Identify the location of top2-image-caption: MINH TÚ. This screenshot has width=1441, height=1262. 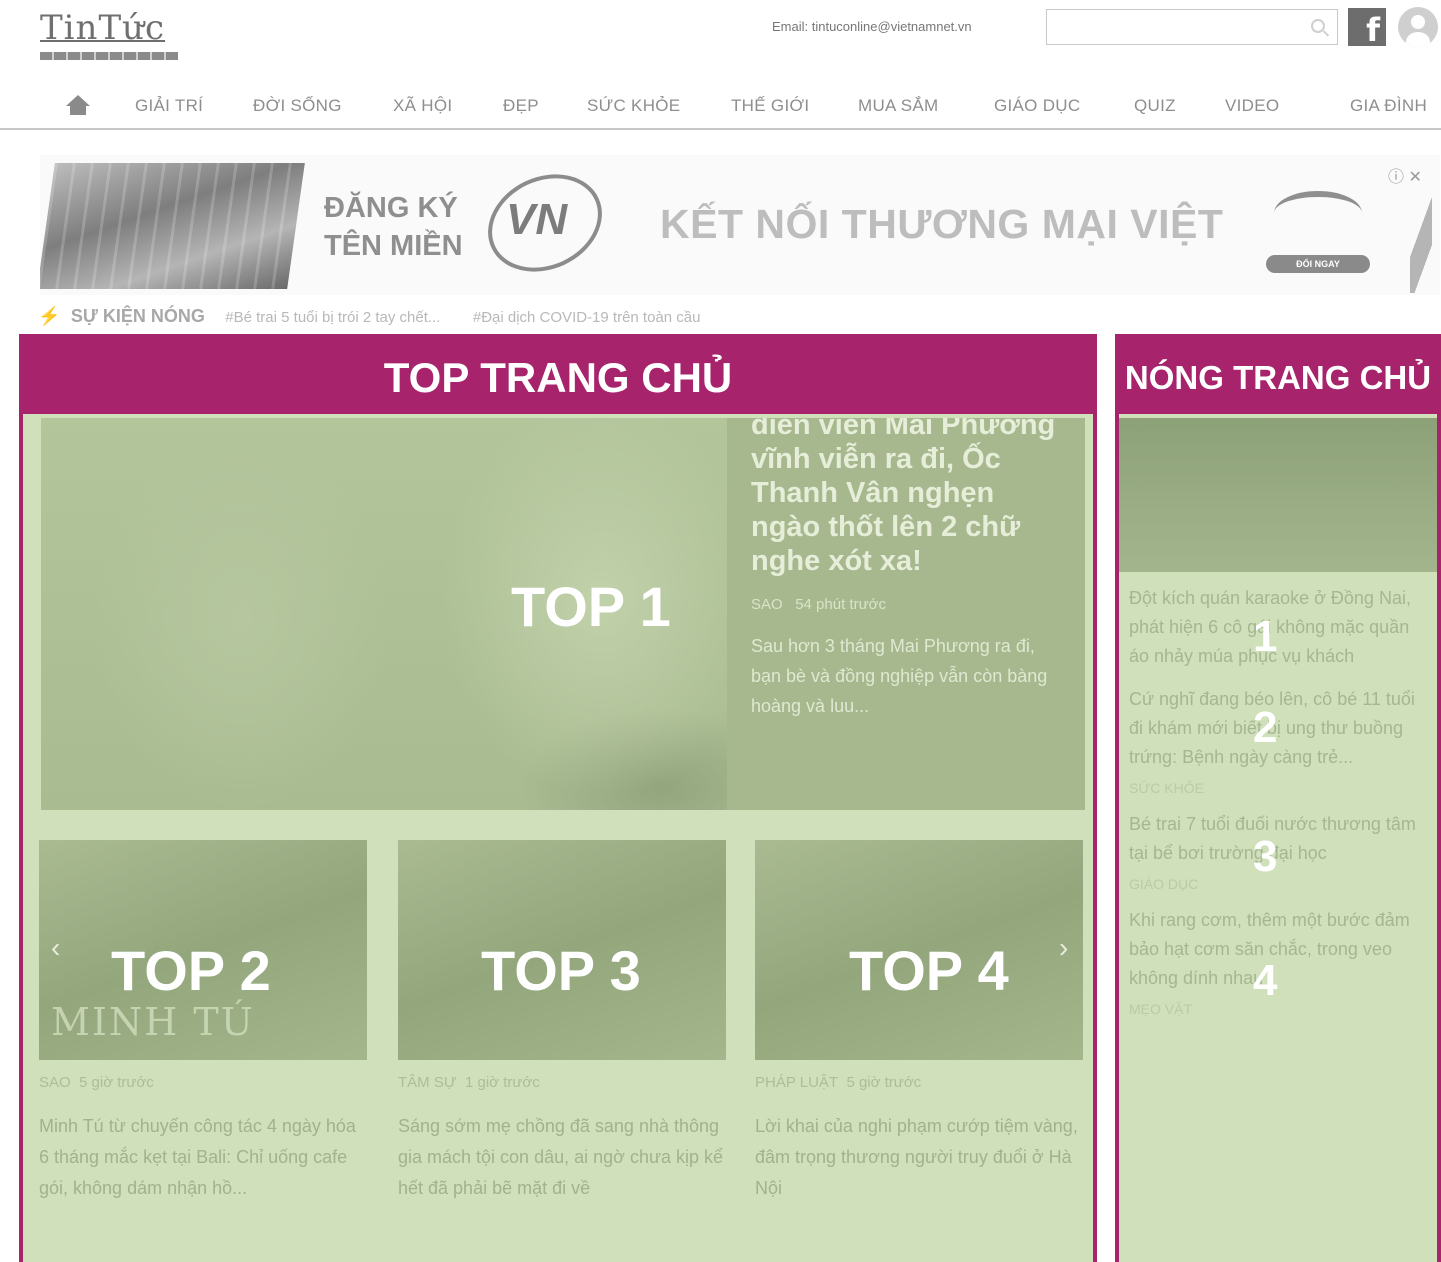
(153, 1022).